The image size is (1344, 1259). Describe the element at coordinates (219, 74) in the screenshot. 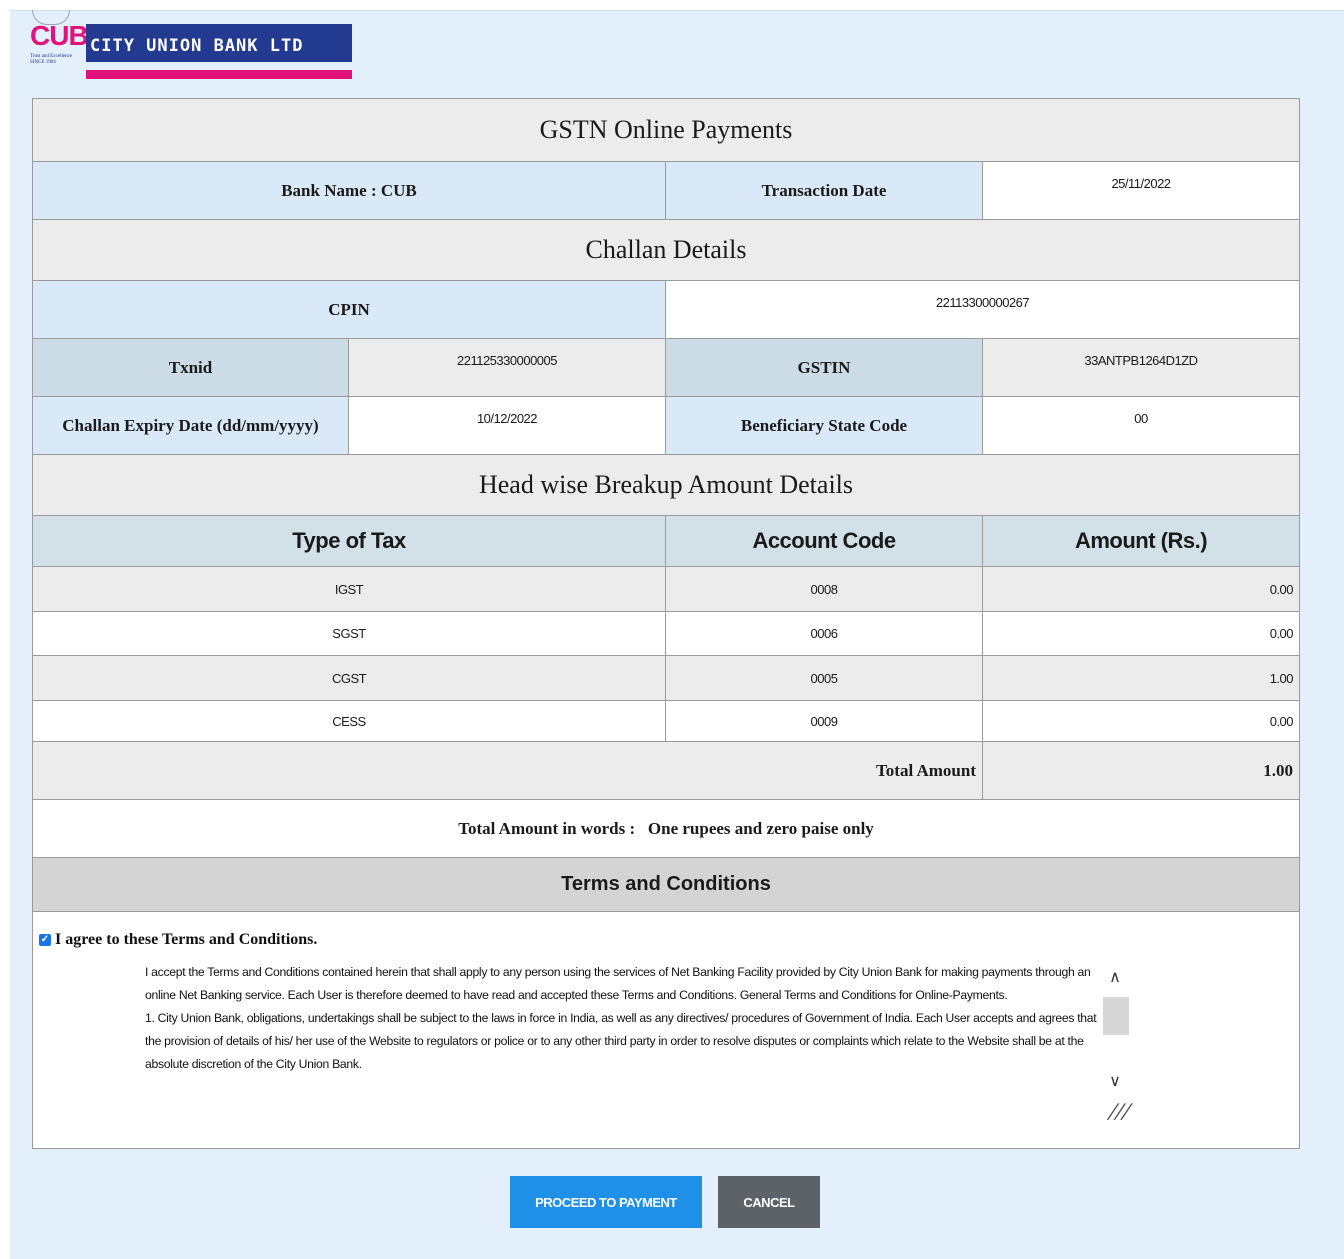

I see `logo-stripe` at that location.